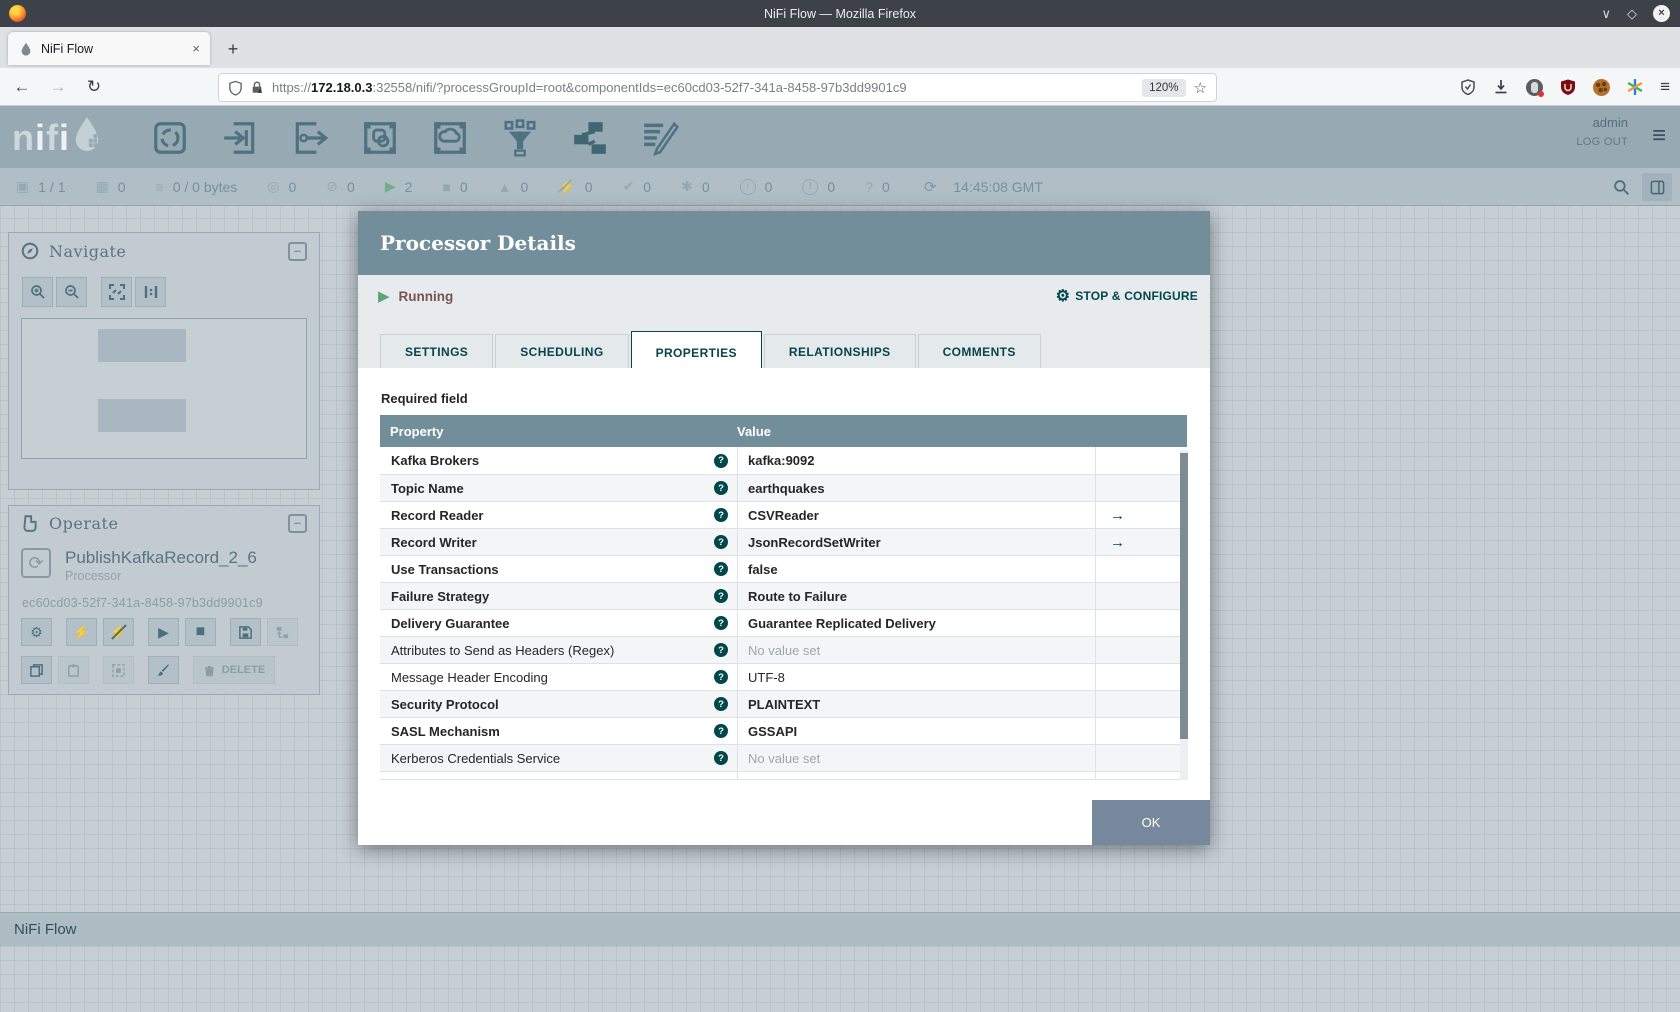 This screenshot has width=1680, height=1012. What do you see at coordinates (297, 251) in the screenshot?
I see `navigate-collapse-button: –` at bounding box center [297, 251].